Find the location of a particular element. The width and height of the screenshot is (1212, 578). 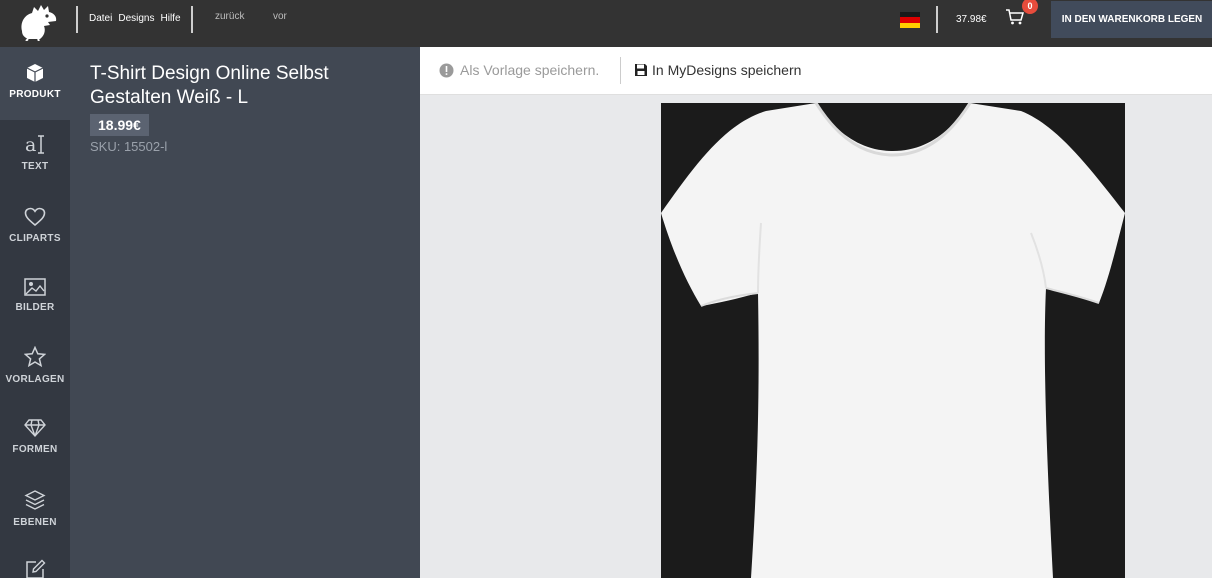

sidebar-item-label: EBENEN is located at coordinates (35, 522).